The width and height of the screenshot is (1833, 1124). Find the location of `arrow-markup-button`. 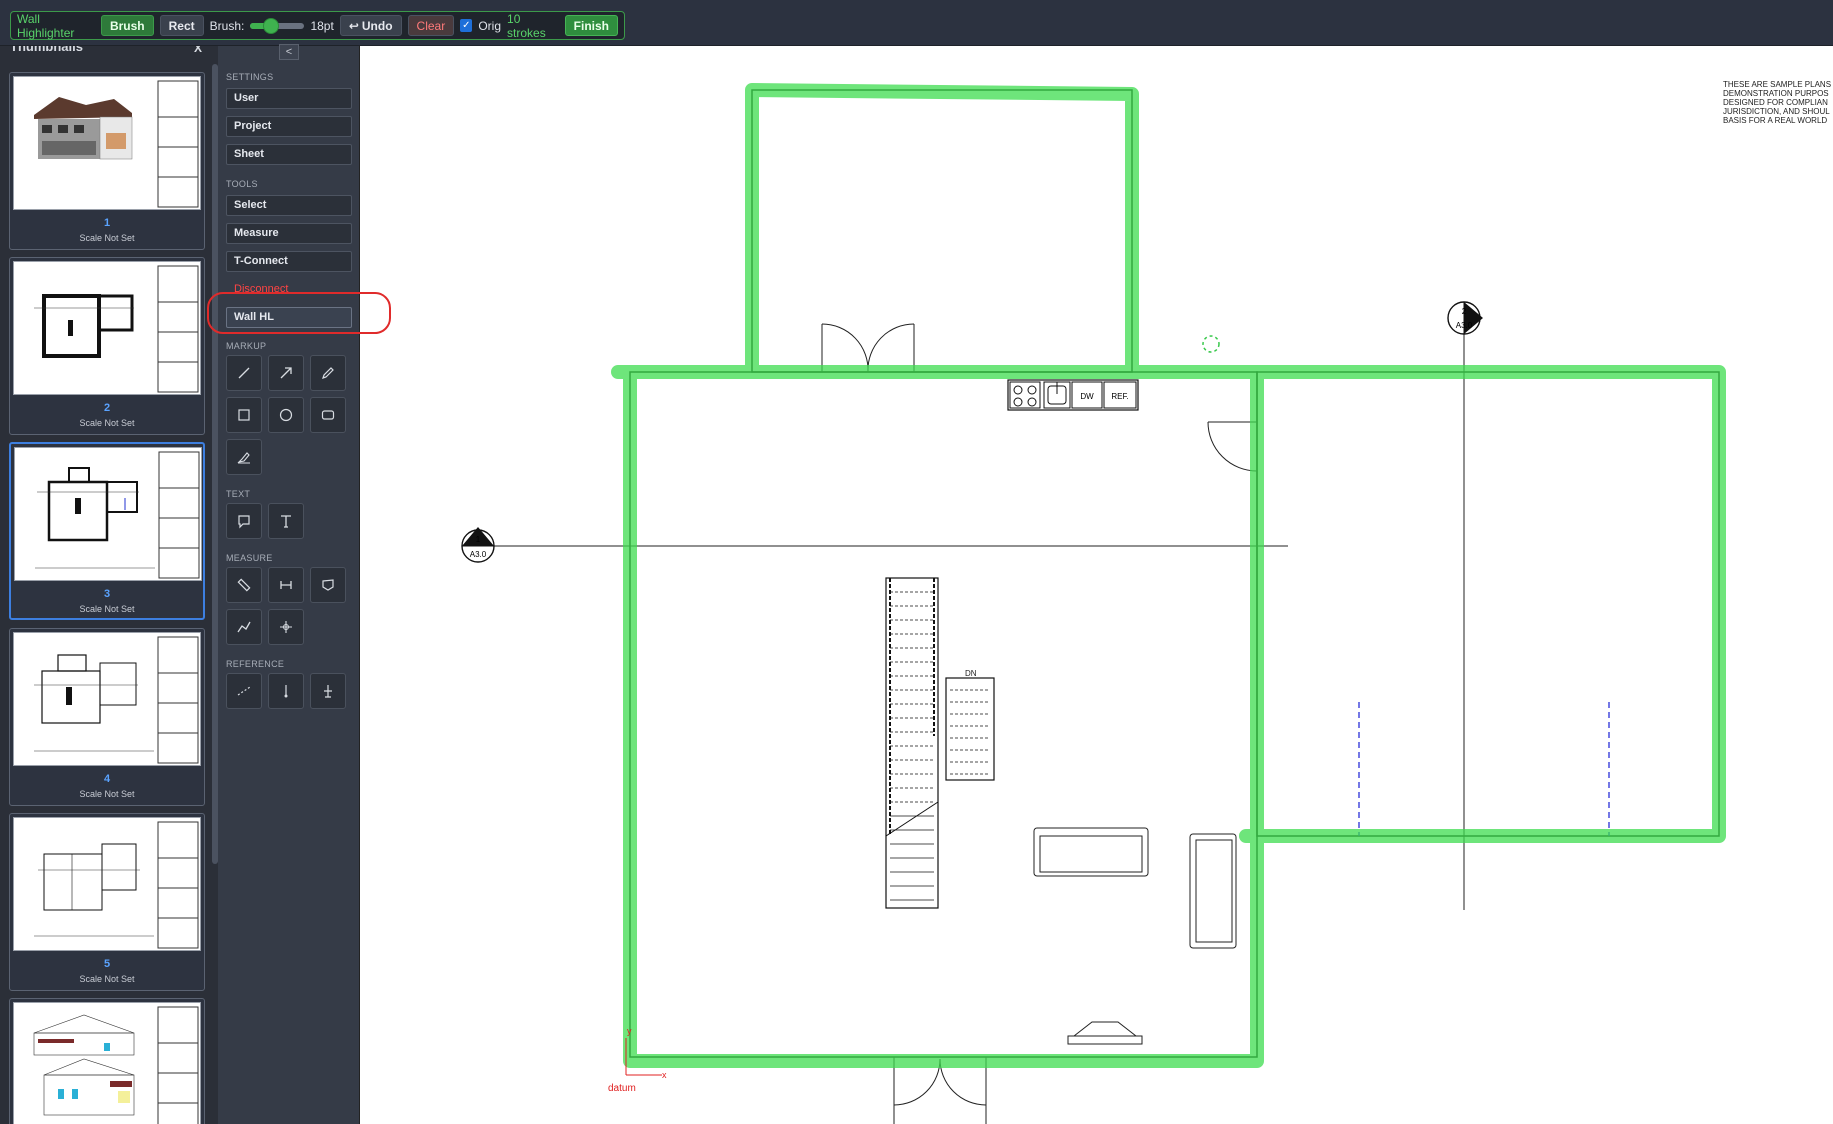

arrow-markup-button is located at coordinates (286, 373).